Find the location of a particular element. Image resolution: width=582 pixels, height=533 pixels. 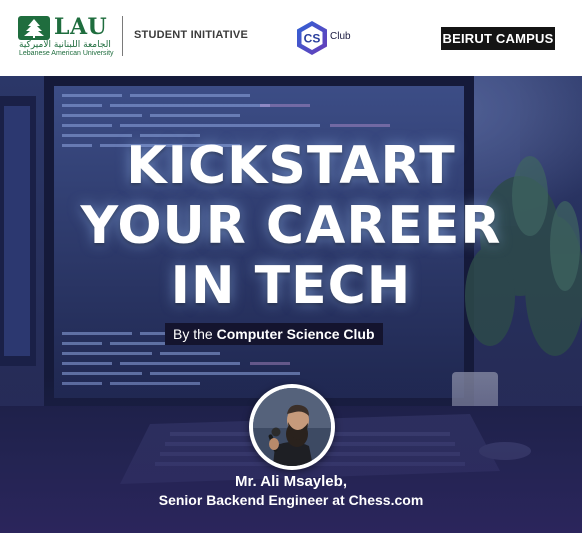

speaker-avatar is located at coordinates (292, 427).